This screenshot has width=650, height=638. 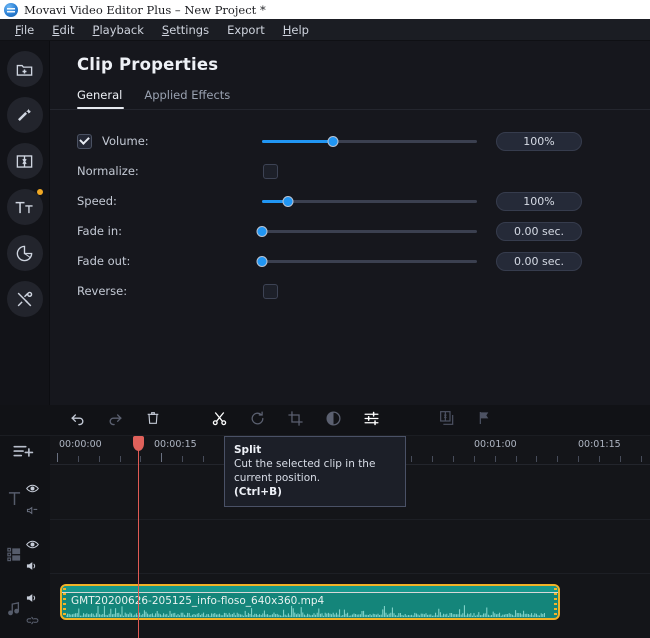 What do you see at coordinates (353, 98) in the screenshot?
I see `properties-tabs: General Applied Effects` at bounding box center [353, 98].